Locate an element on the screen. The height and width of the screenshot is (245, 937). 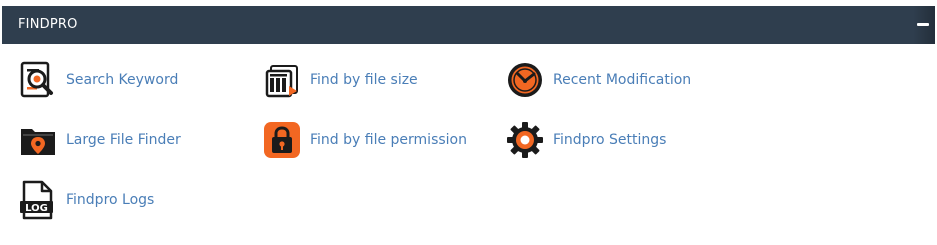
findpro-logs-link: LOG Findpro Logs is located at coordinates (86, 200).